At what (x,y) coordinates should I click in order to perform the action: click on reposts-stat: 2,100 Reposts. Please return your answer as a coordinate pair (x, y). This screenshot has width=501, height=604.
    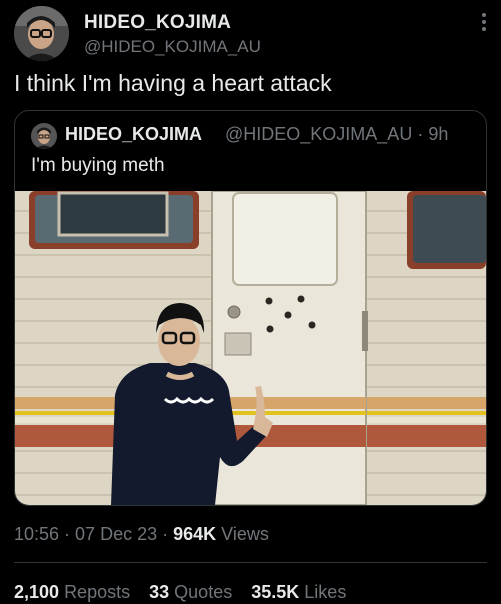
    Looking at the image, I should click on (72, 592).